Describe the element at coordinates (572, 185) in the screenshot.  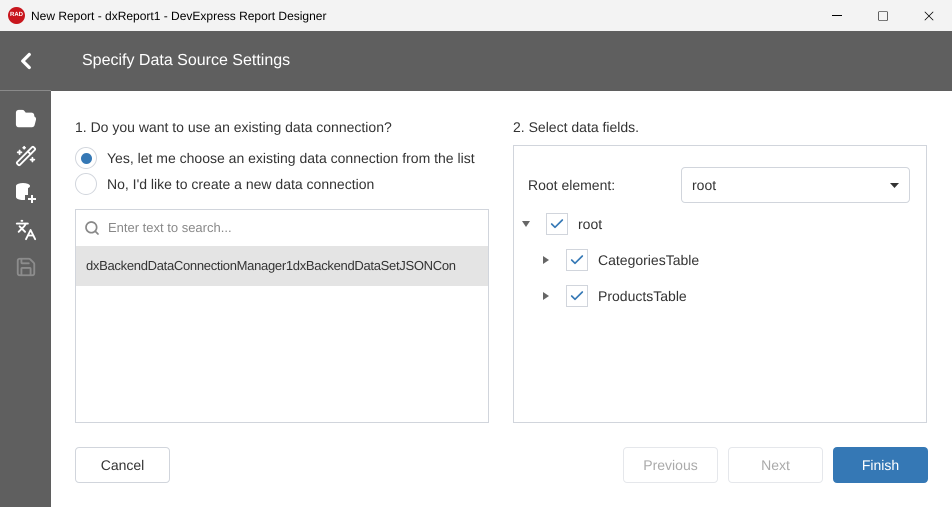
I see `root-element-label: Root element:` at that location.